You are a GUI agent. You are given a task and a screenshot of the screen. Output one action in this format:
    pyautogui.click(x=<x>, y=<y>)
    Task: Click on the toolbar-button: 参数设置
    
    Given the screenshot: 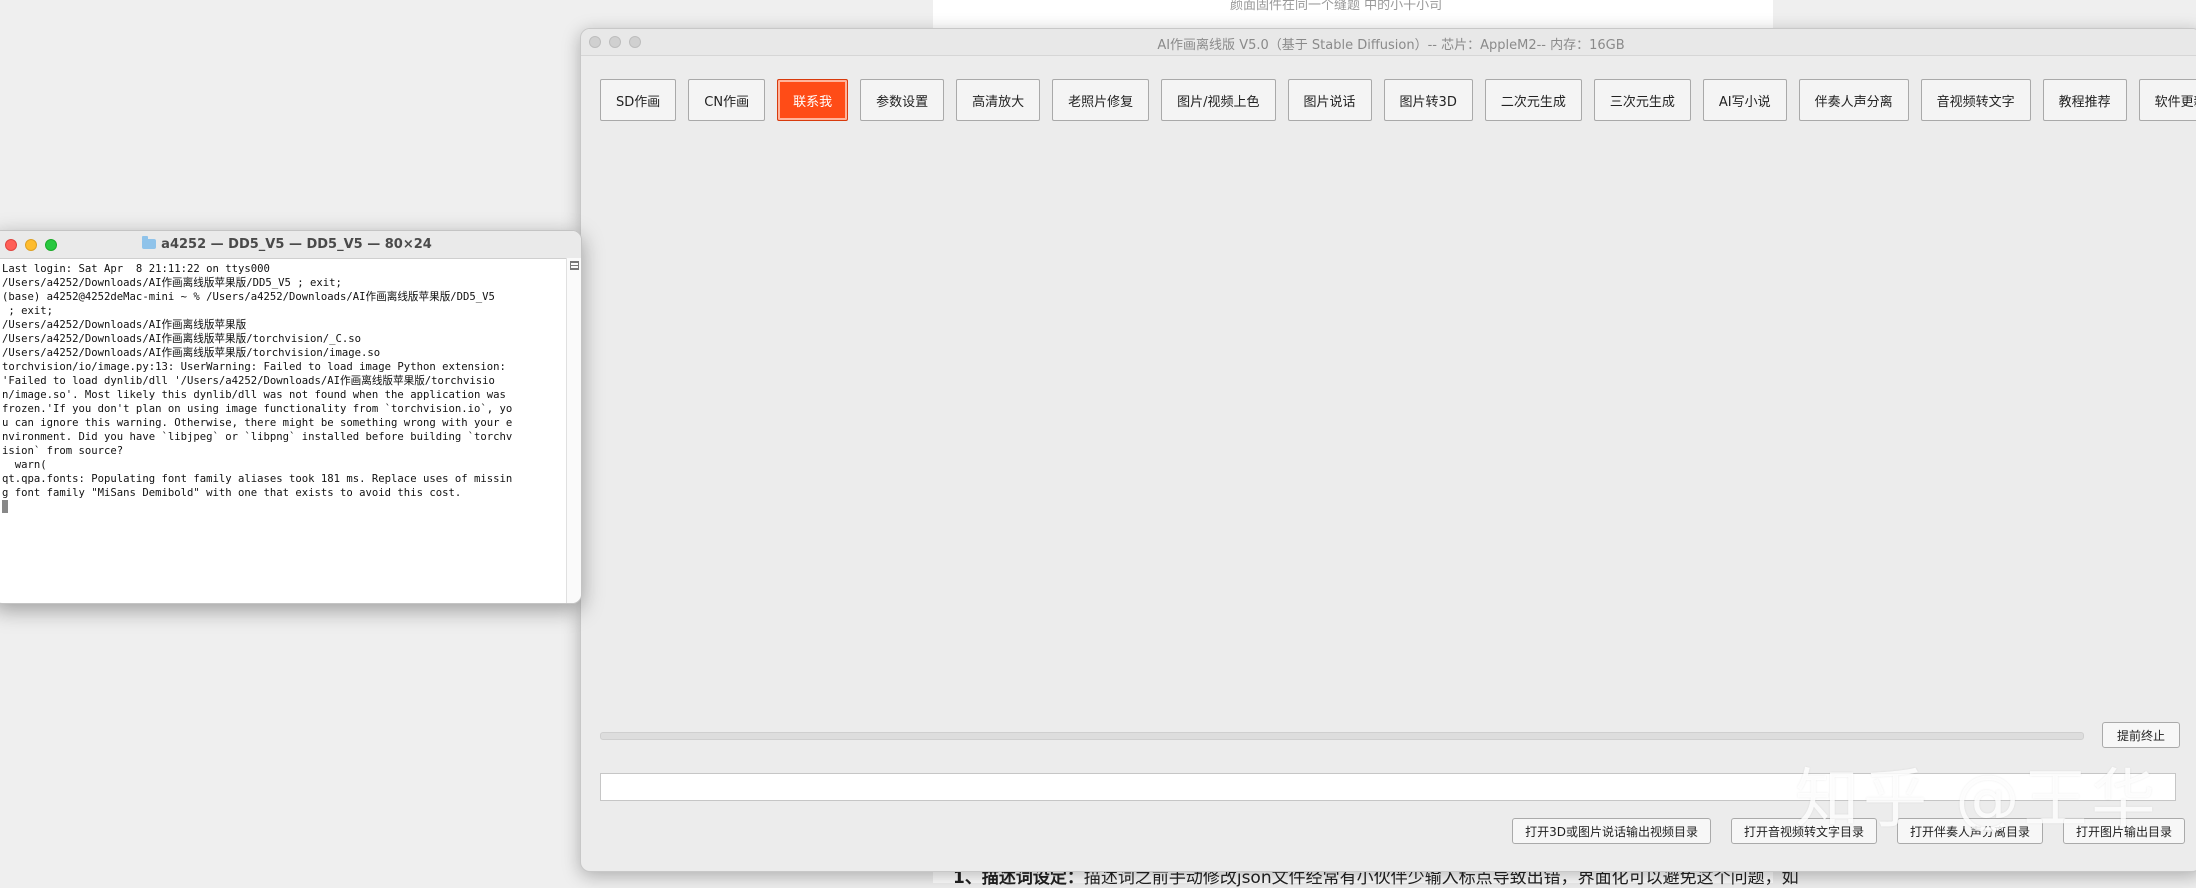 What is the action you would take?
    pyautogui.click(x=902, y=100)
    